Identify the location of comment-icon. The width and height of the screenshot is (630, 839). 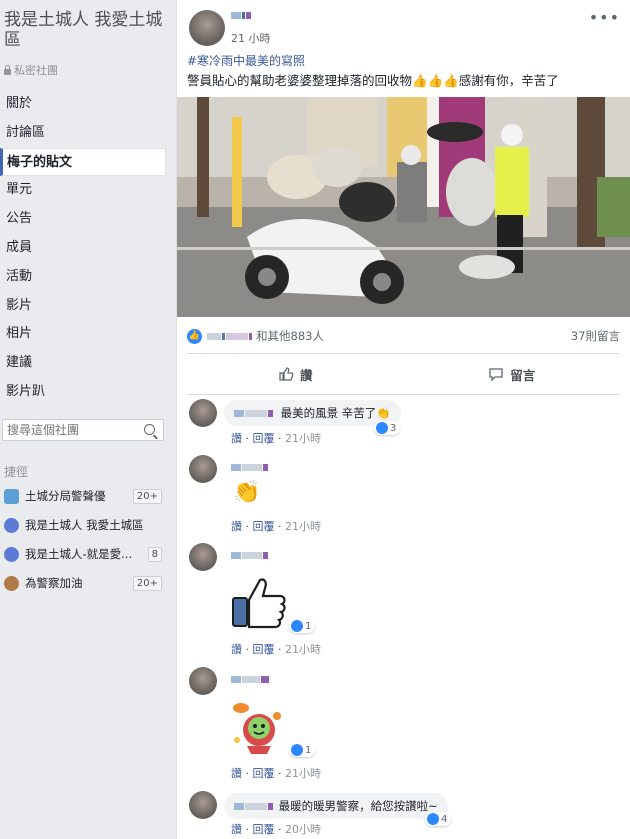
(496, 375).